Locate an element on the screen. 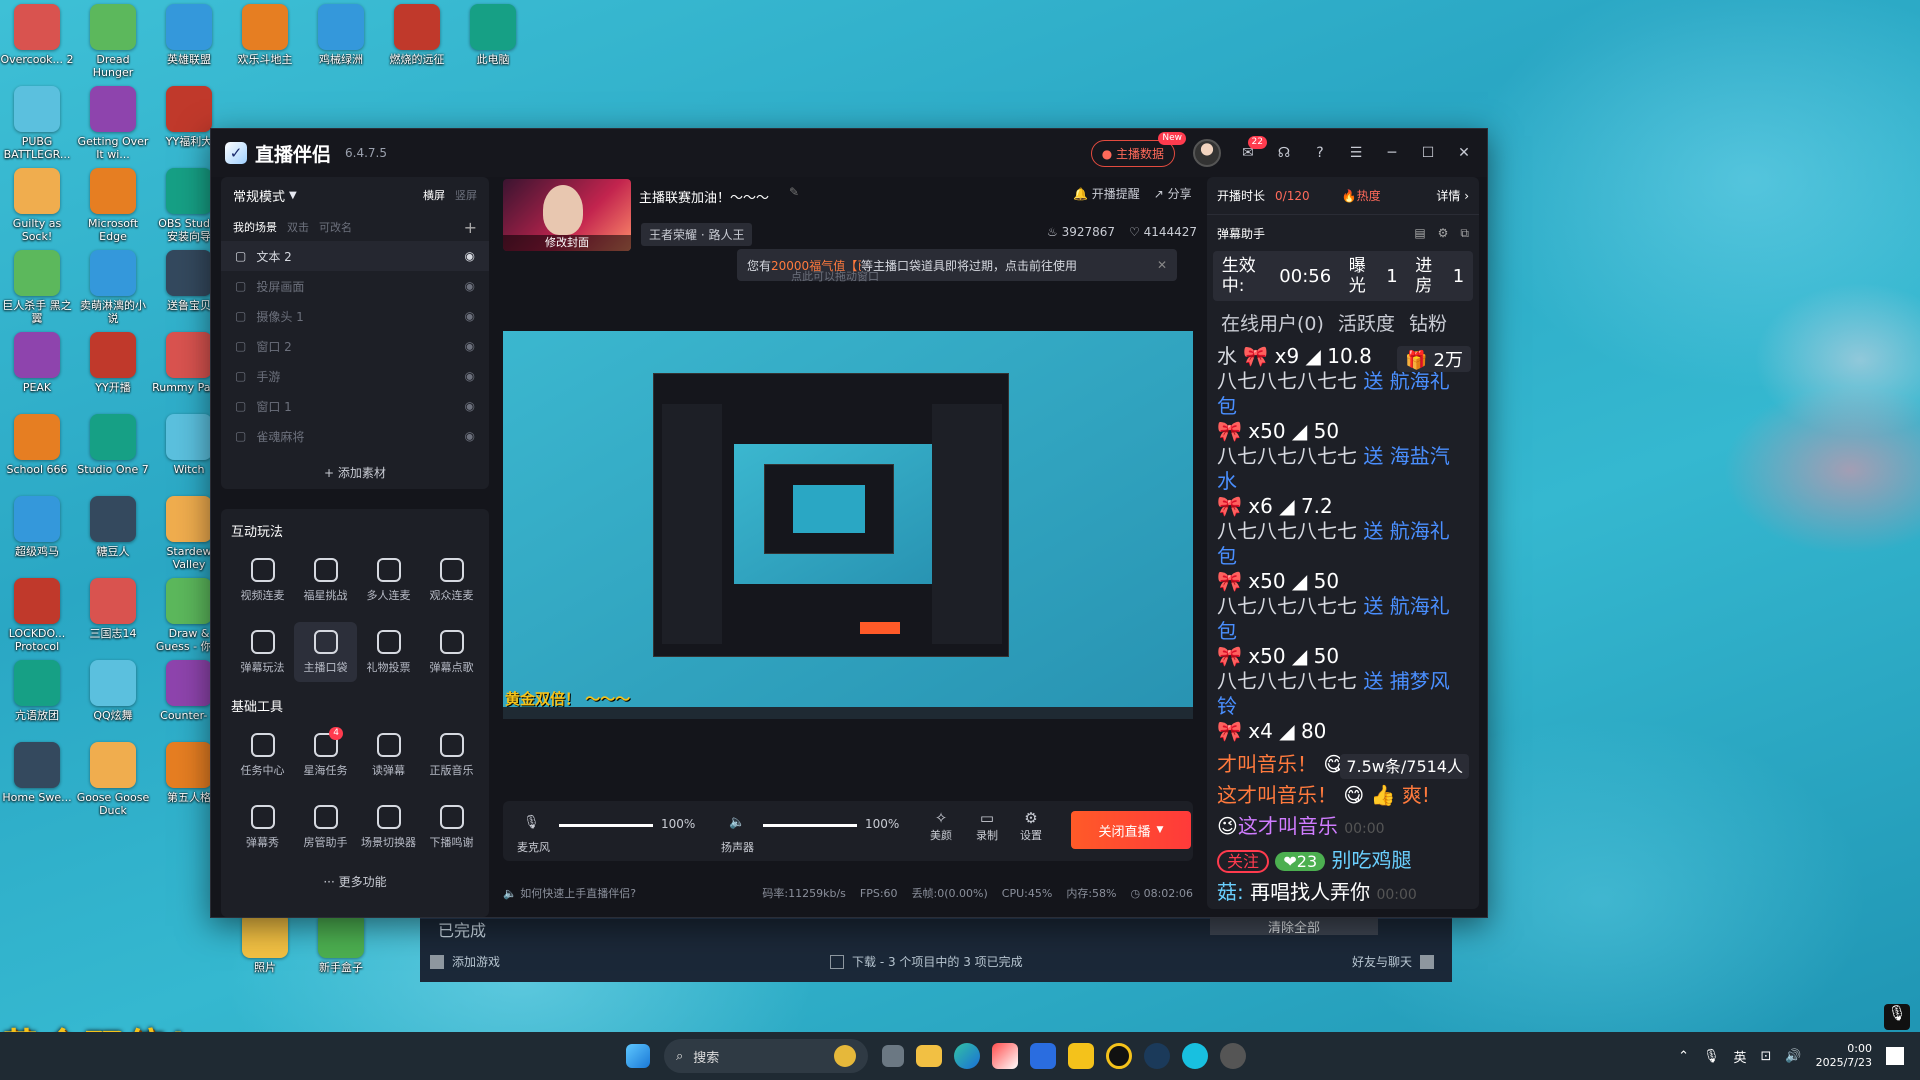 The height and width of the screenshot is (1080, 1920). network-icon: ⊡ is located at coordinates (1766, 1056).